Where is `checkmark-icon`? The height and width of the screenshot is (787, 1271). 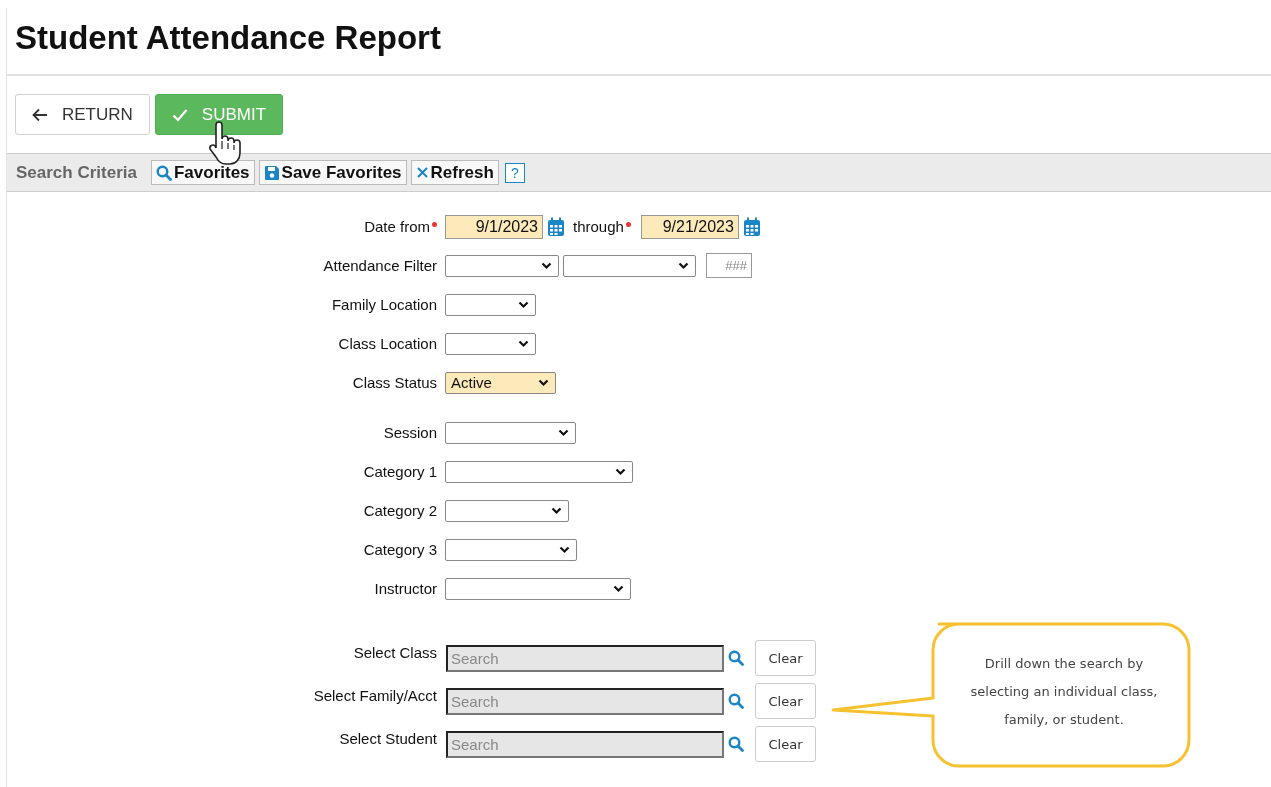 checkmark-icon is located at coordinates (179, 114).